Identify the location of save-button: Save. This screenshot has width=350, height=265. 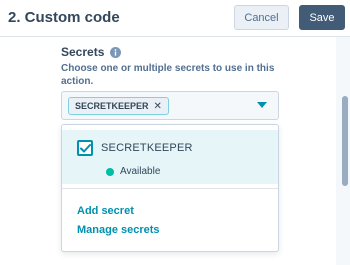
(322, 17).